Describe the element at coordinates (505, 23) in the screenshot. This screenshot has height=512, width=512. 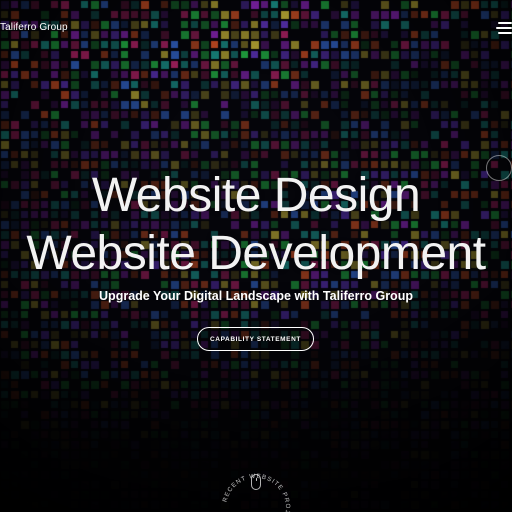
I see `menu-bar-top` at that location.